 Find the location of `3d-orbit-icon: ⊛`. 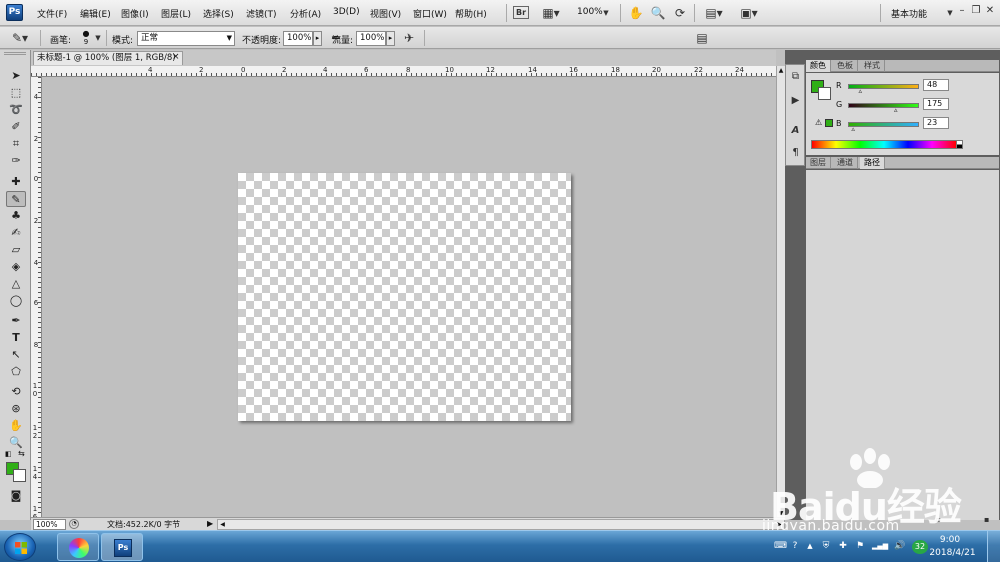

3d-orbit-icon: ⊛ is located at coordinates (16, 409).